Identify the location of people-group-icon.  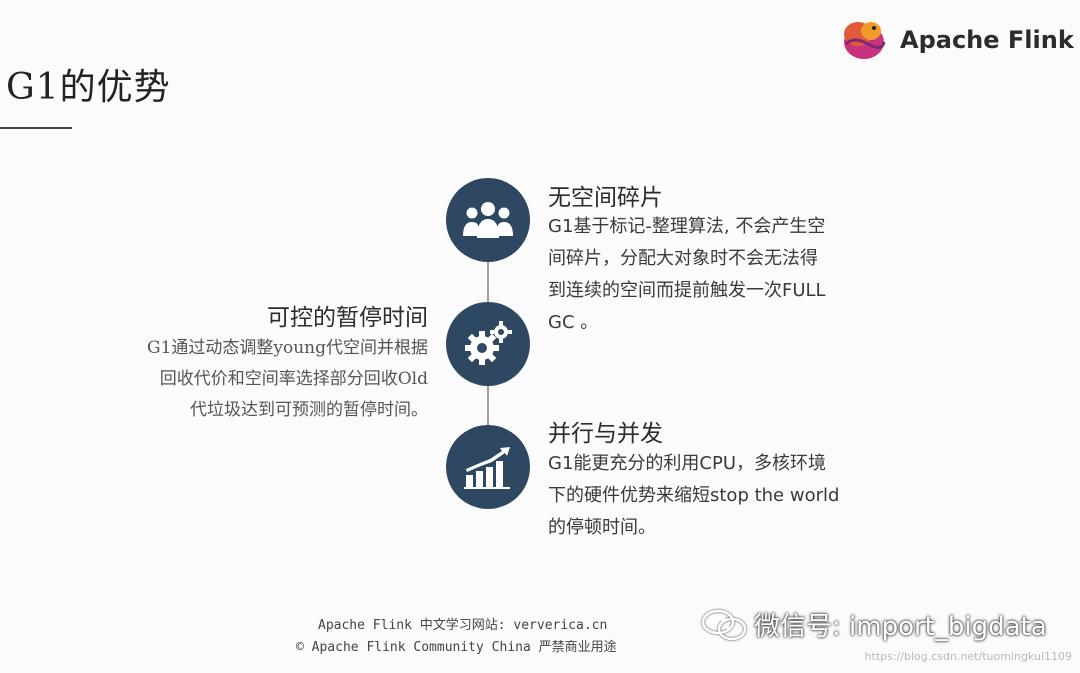
(488, 220).